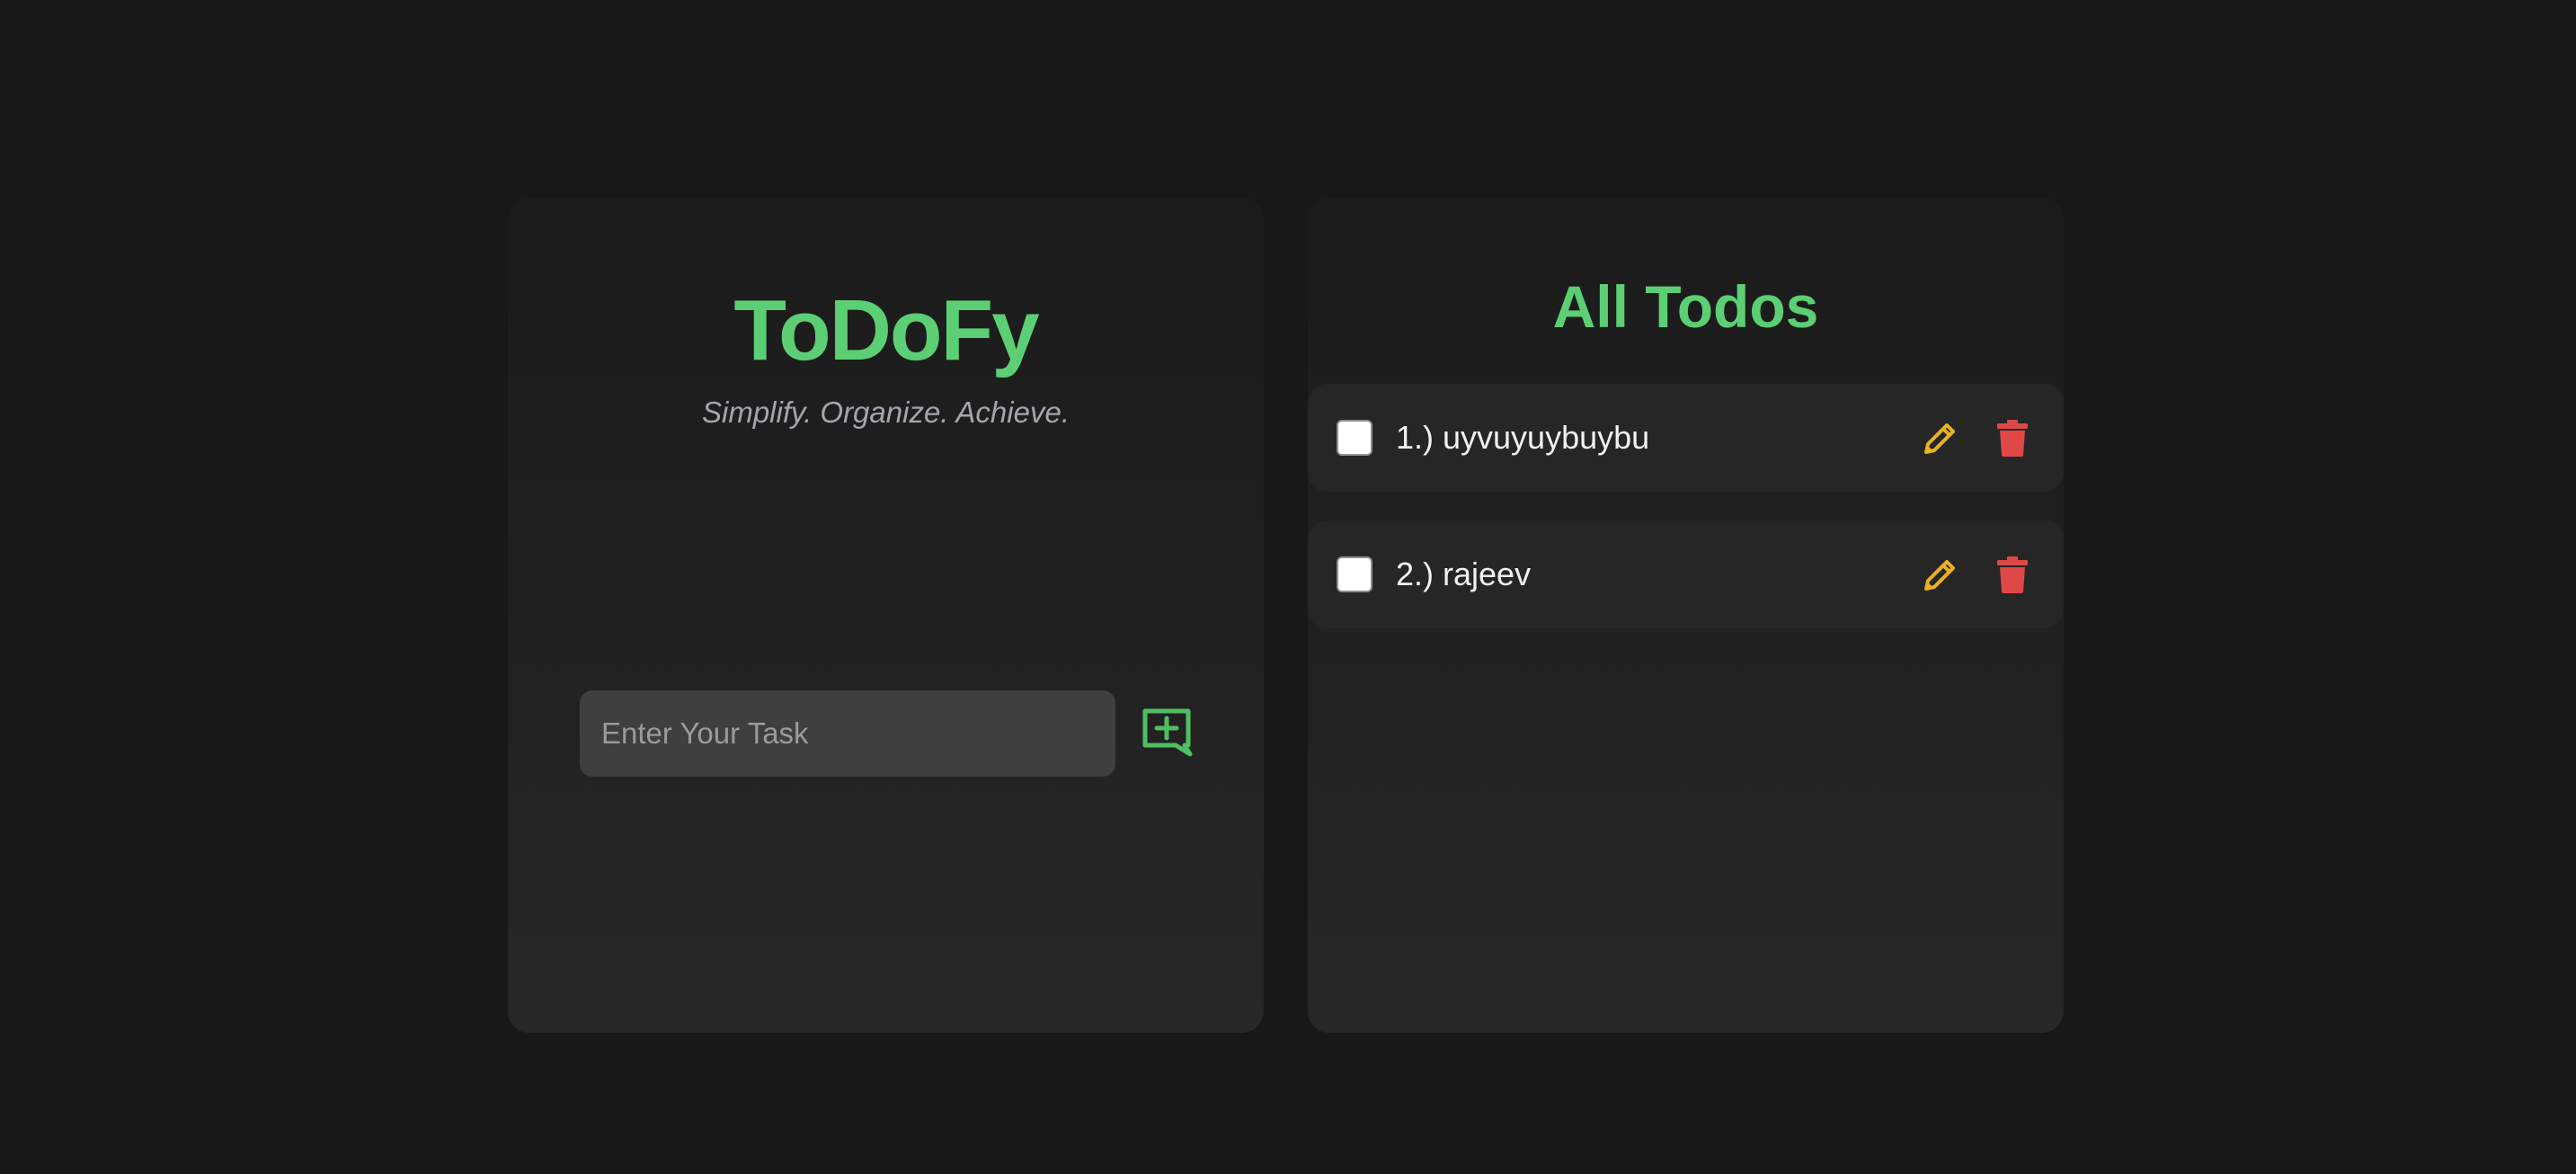 This screenshot has height=1174, width=2576. I want to click on add-task-button, so click(1166, 733).